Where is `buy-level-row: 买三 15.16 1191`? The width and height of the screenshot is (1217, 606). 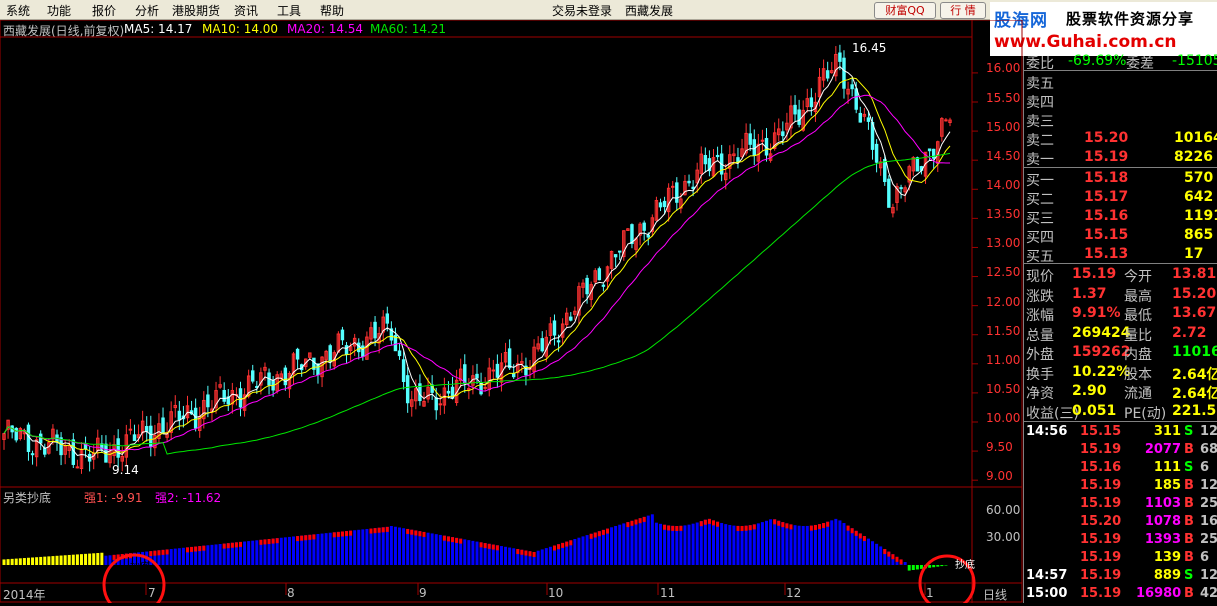
buy-level-row: 买三 15.16 1191 is located at coordinates (1120, 217).